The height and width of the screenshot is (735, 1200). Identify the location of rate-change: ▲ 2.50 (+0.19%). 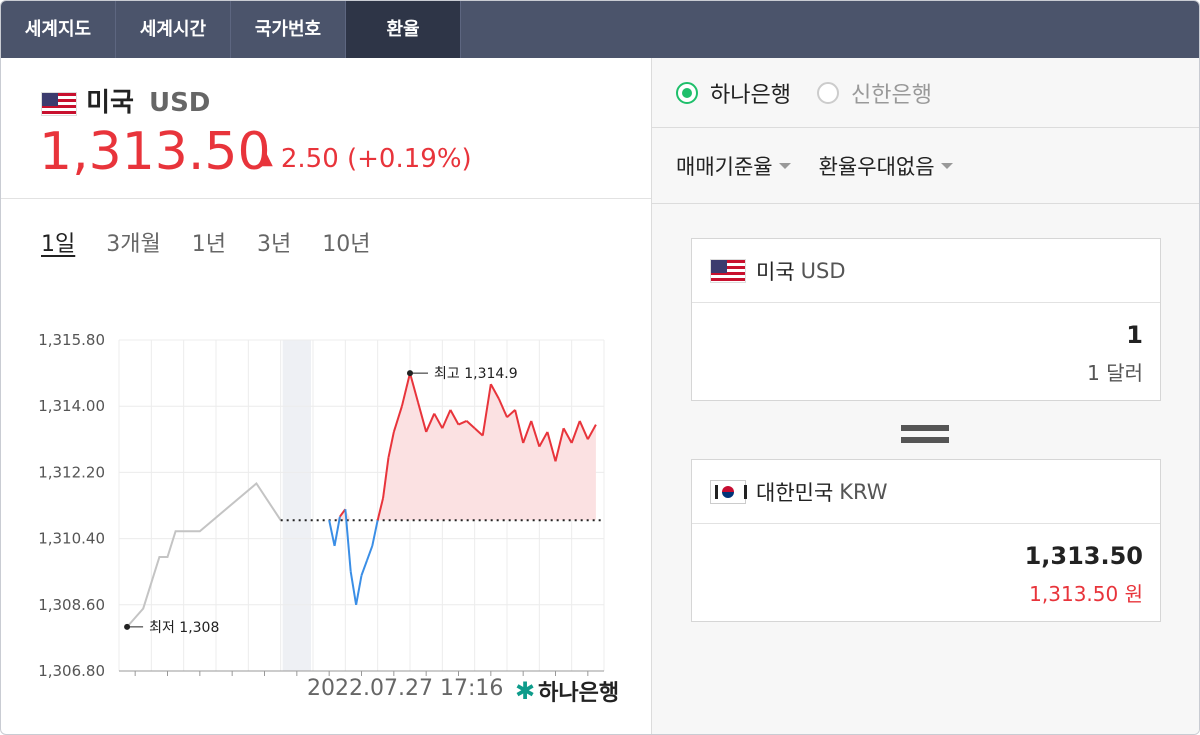
(365, 159).